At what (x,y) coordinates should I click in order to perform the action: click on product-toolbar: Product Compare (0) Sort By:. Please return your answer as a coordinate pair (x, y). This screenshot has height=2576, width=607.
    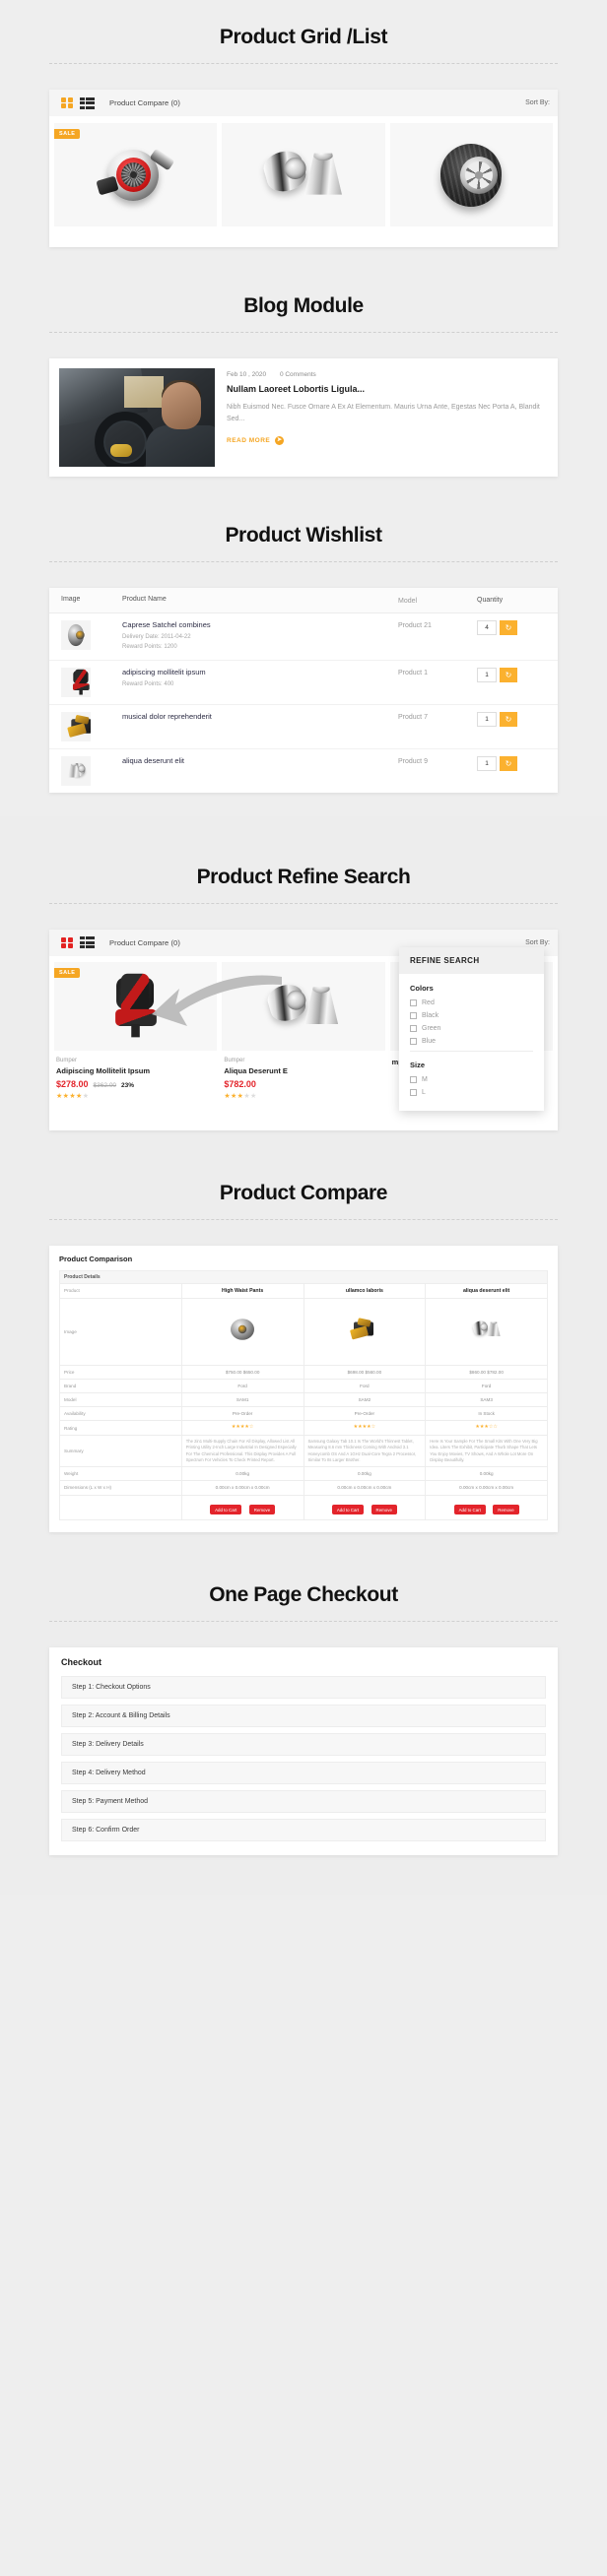
    Looking at the image, I should click on (303, 103).